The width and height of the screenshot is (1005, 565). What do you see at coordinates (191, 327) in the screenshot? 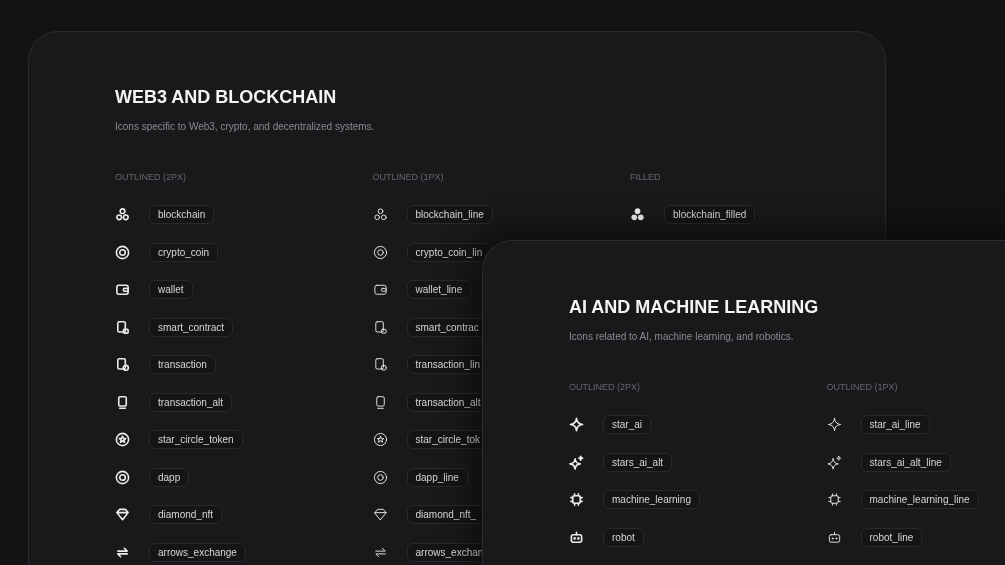
I see `icon-name-tag: smart_contract` at bounding box center [191, 327].